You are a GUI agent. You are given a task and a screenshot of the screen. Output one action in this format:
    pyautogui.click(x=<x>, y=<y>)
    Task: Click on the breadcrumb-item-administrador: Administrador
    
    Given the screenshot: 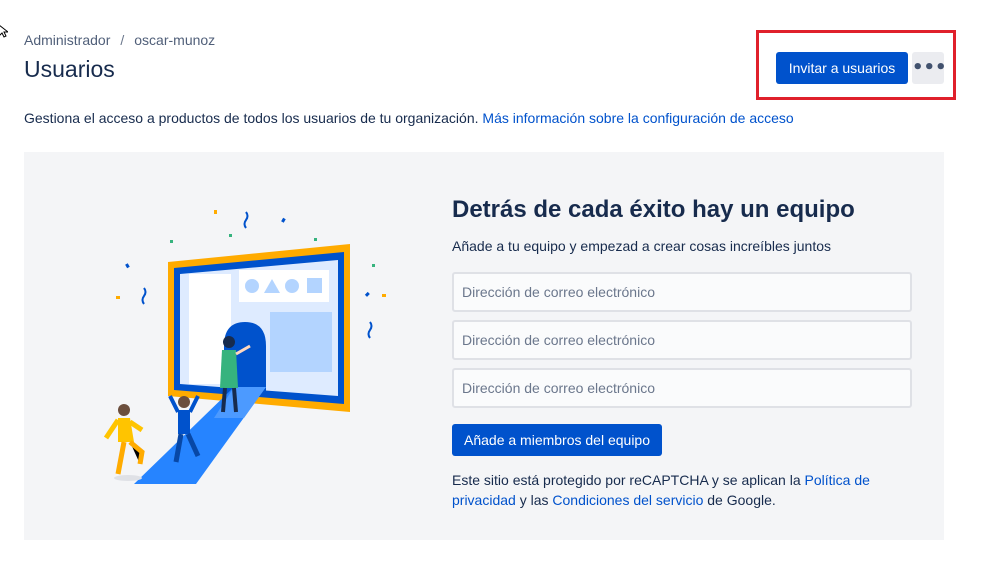 What is the action you would take?
    pyautogui.click(x=67, y=40)
    